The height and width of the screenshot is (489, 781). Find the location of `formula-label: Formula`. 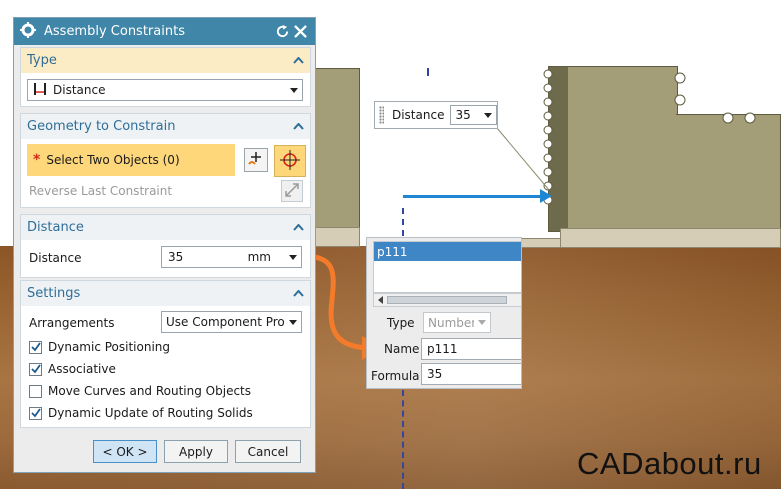

formula-label: Formula is located at coordinates (395, 376).